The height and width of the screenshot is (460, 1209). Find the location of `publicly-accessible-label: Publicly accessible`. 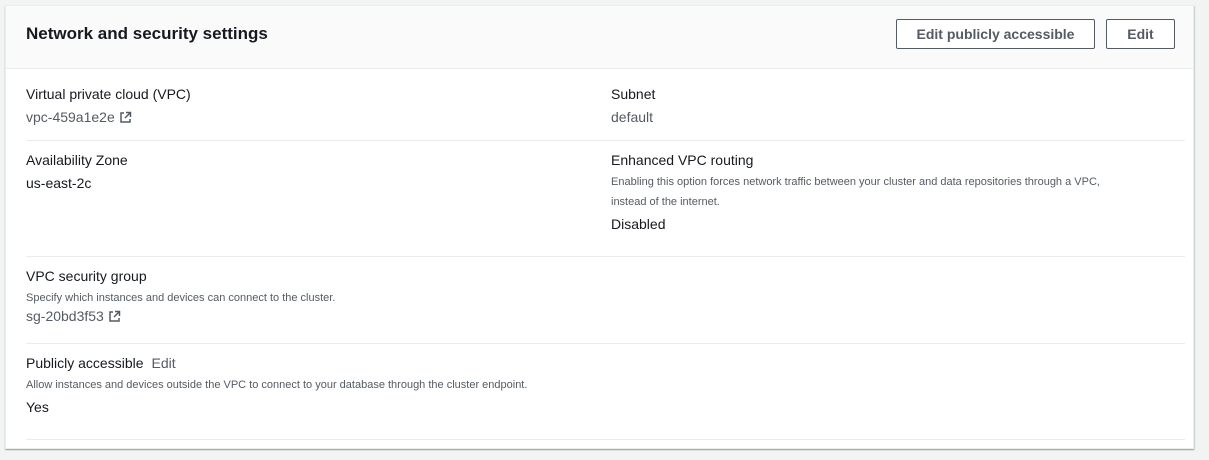

publicly-accessible-label: Publicly accessible is located at coordinates (85, 363).